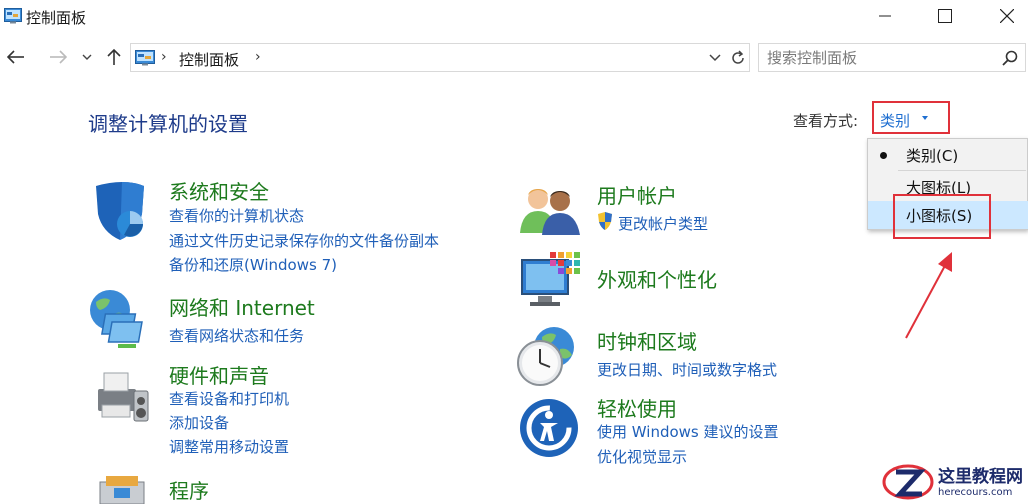  What do you see at coordinates (545, 356) in the screenshot?
I see `clock-globe-icon` at bounding box center [545, 356].